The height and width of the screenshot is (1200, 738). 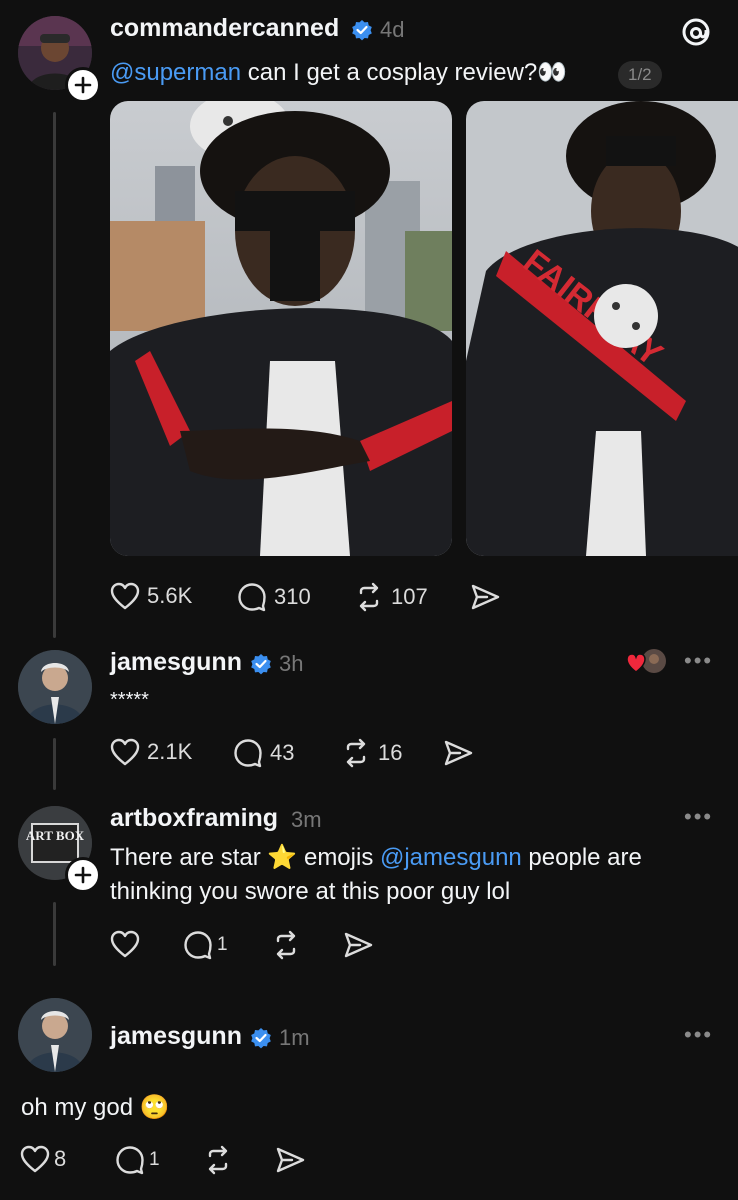 What do you see at coordinates (194, 818) in the screenshot?
I see `username: artboxframing` at bounding box center [194, 818].